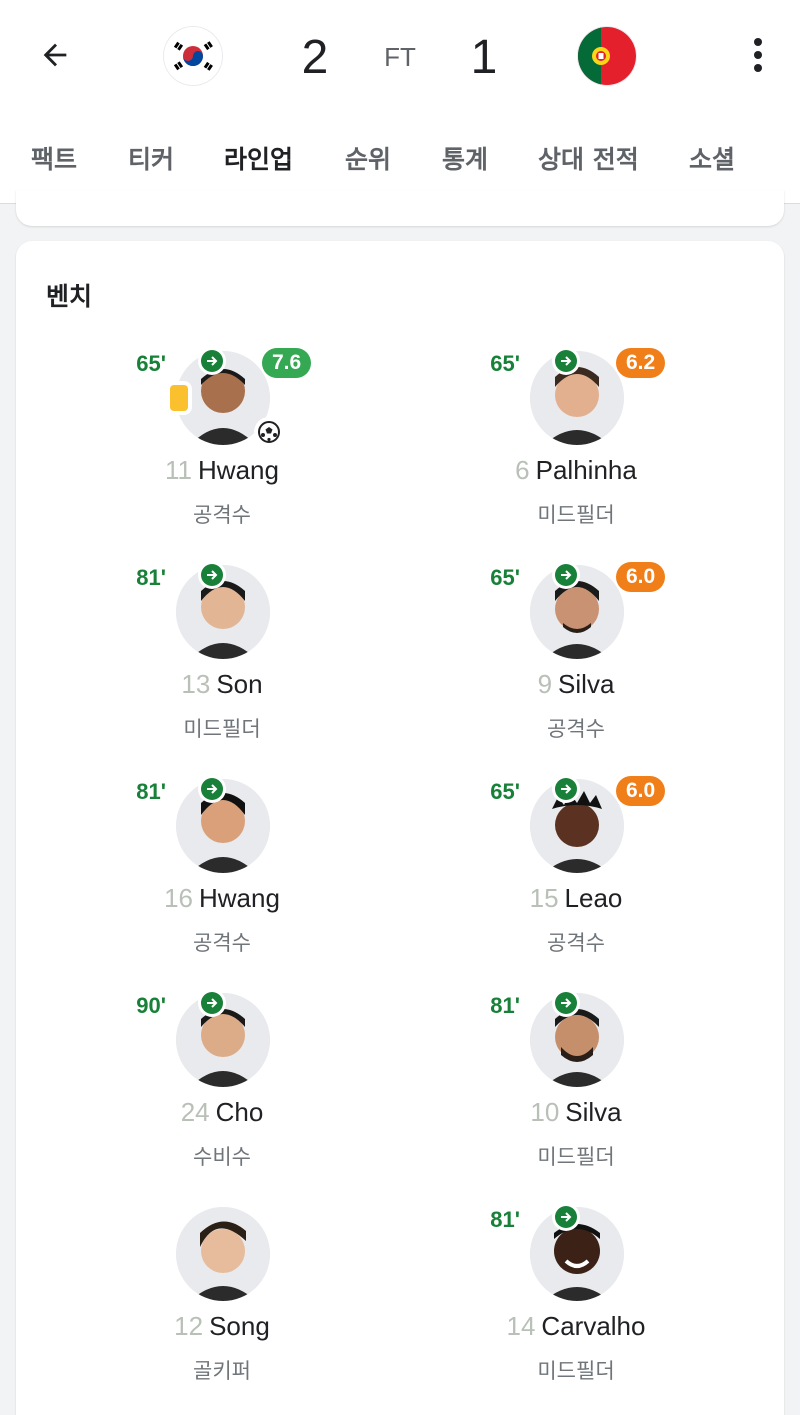 The height and width of the screenshot is (1415, 800). I want to click on away-score: 1, so click(484, 57).